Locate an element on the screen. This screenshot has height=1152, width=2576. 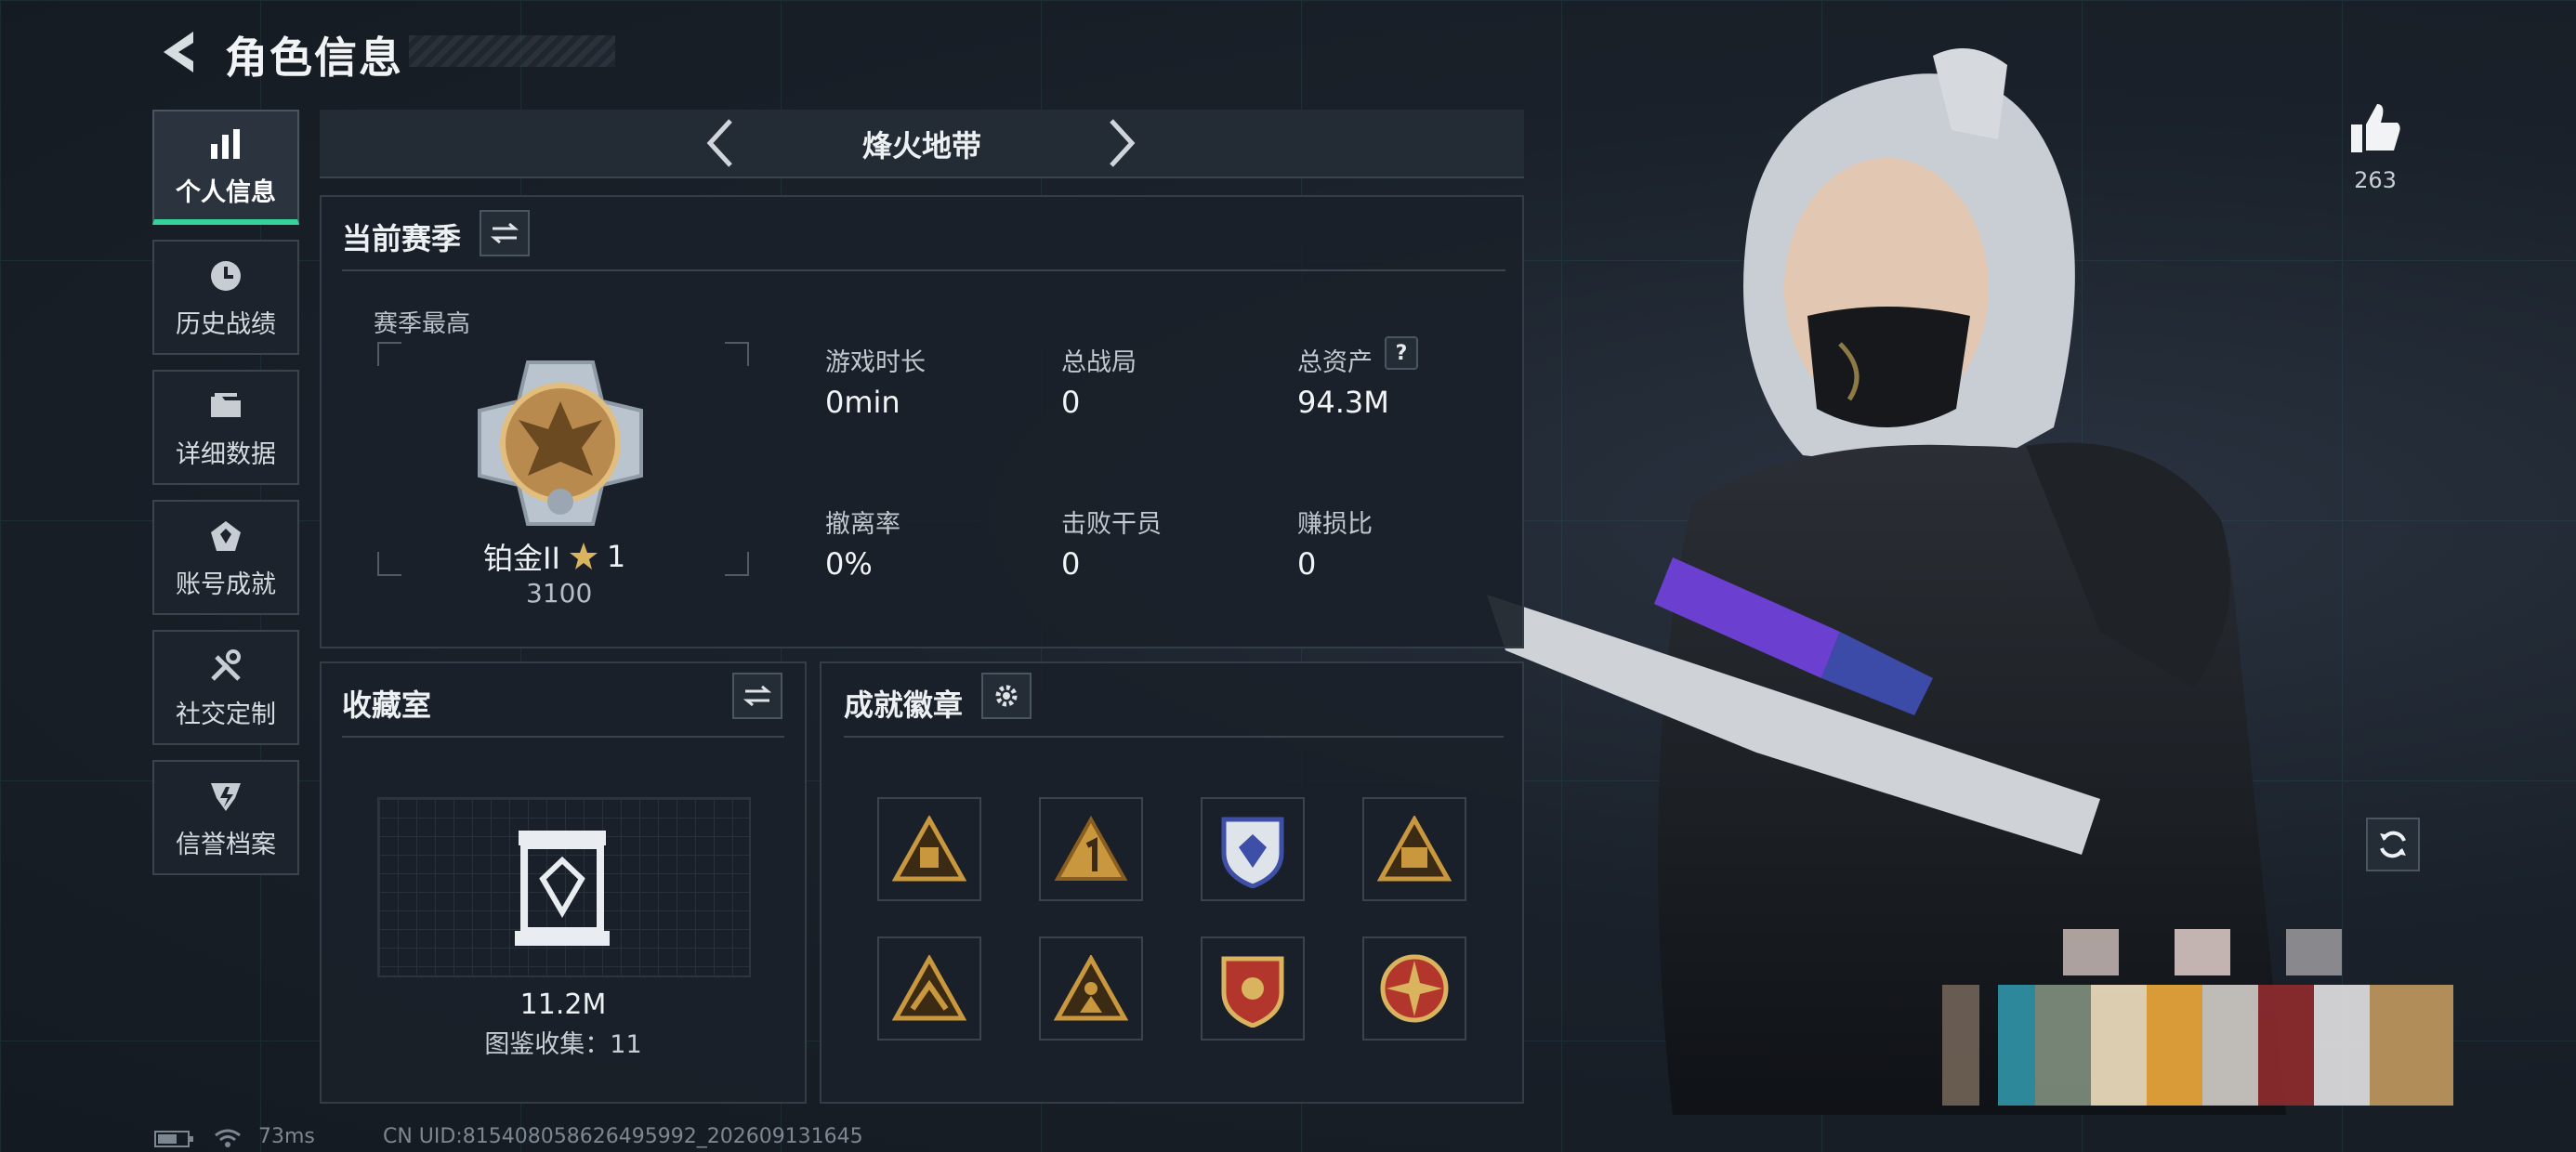
tools-icon is located at coordinates (225, 666).